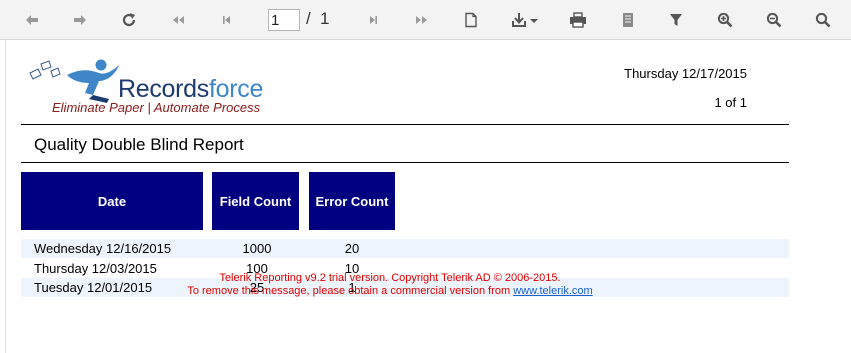  What do you see at coordinates (103, 248) in the screenshot?
I see `cell-date: Wednesday 12/16/2015` at bounding box center [103, 248].